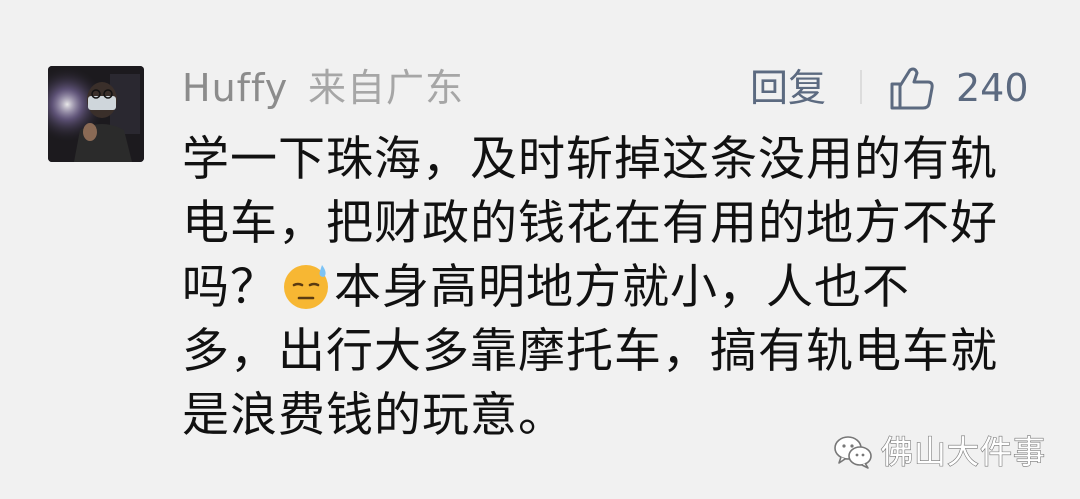  Describe the element at coordinates (861, 87) in the screenshot. I see `action-divider` at that location.